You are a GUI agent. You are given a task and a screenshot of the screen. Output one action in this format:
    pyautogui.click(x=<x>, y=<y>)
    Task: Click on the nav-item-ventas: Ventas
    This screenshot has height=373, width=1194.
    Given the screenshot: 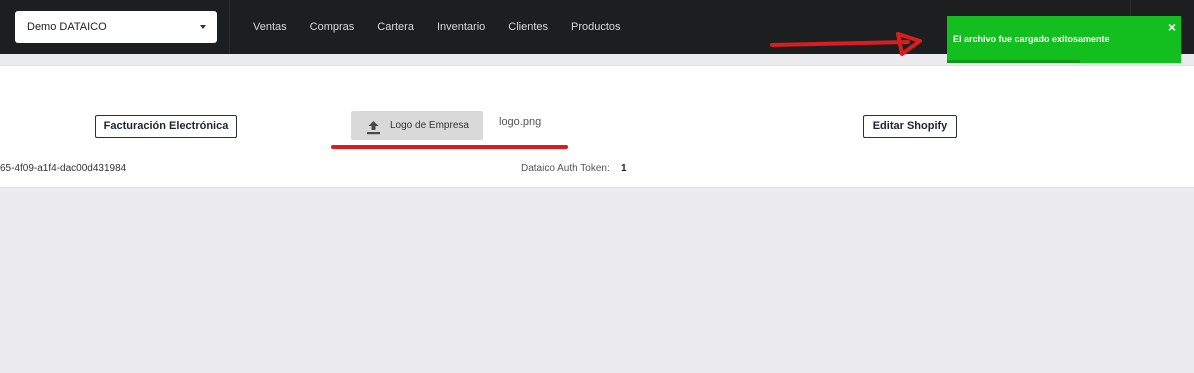 What is the action you would take?
    pyautogui.click(x=270, y=27)
    